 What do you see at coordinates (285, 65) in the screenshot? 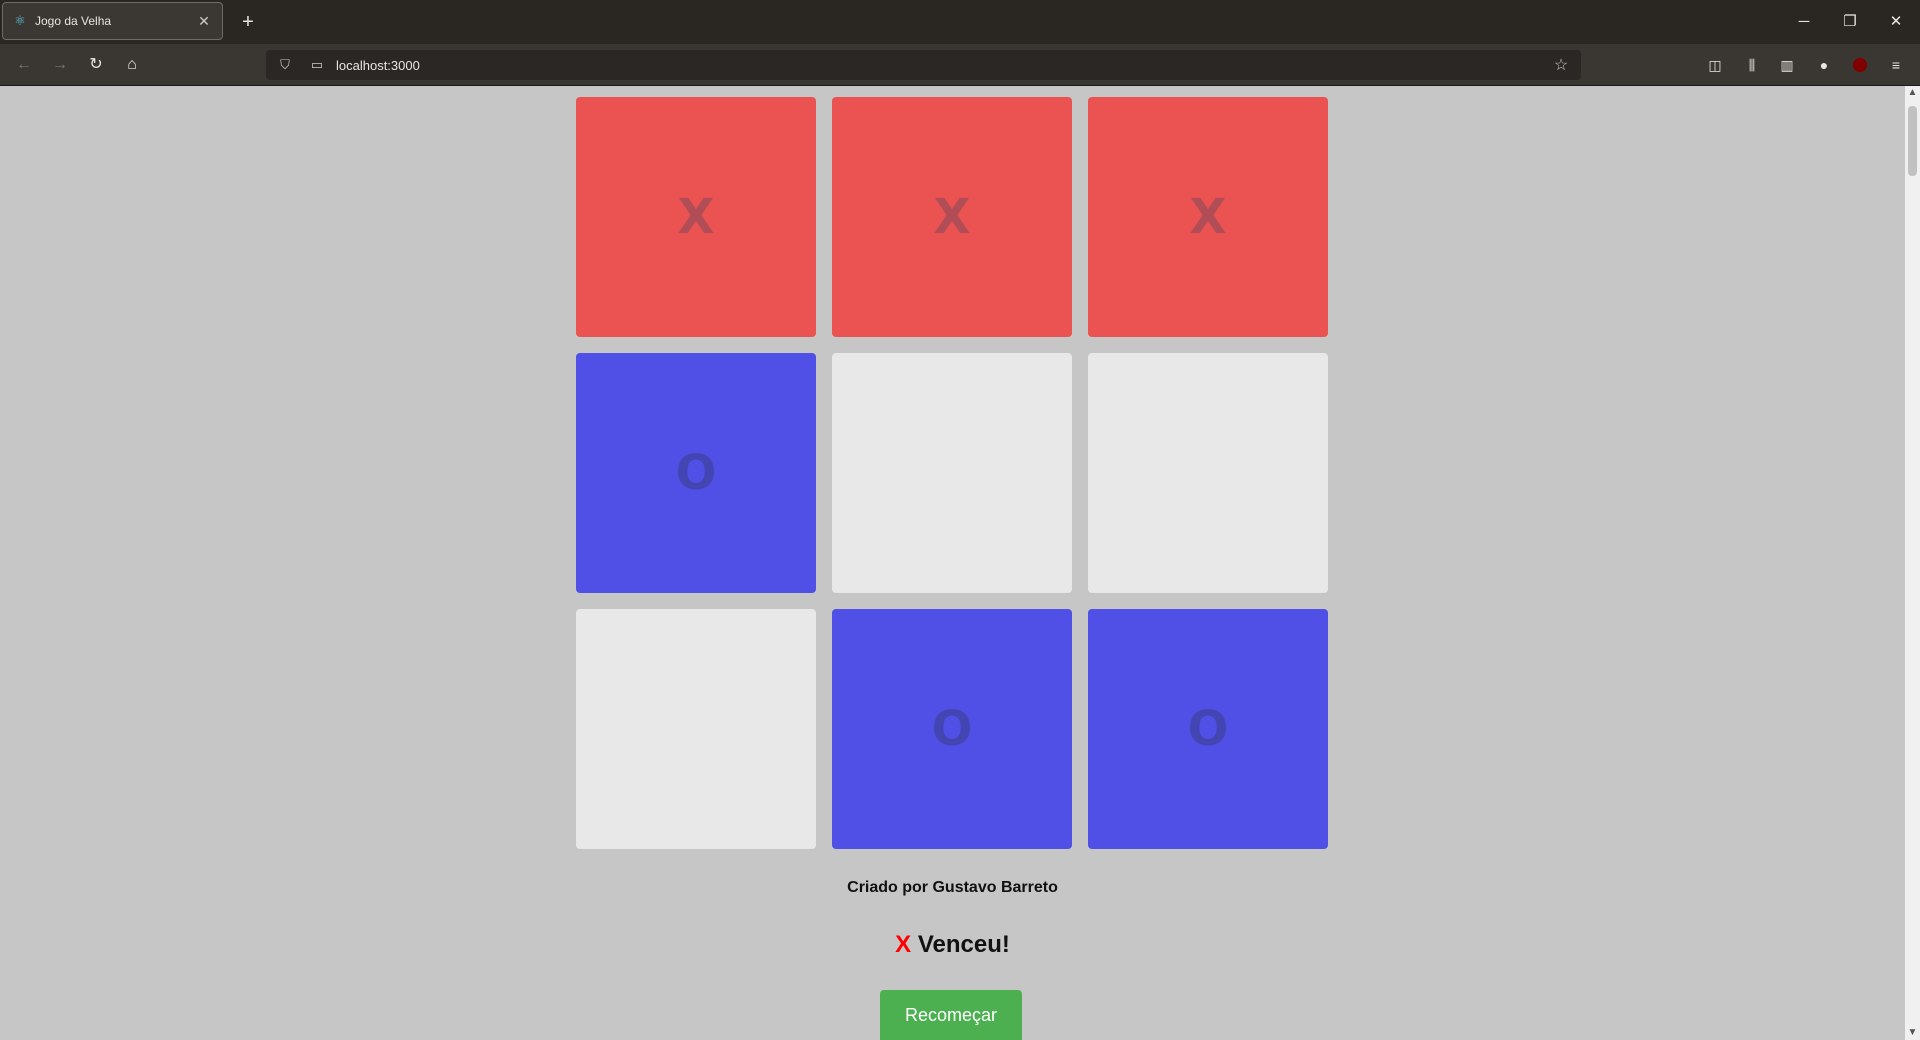
I see `shield-icon: ⛉` at bounding box center [285, 65].